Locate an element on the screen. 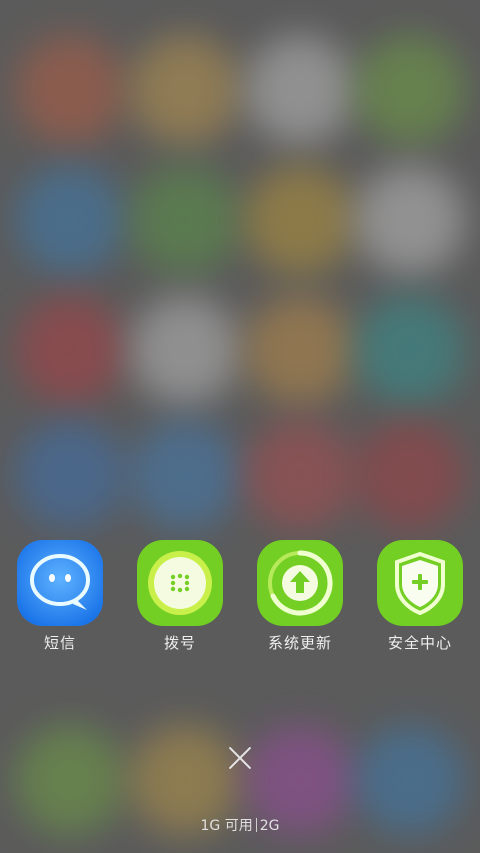 The image size is (480, 853). recent-apps-dock: 短信 拨号 系统更新 安全中心 is located at coordinates (240, 600).